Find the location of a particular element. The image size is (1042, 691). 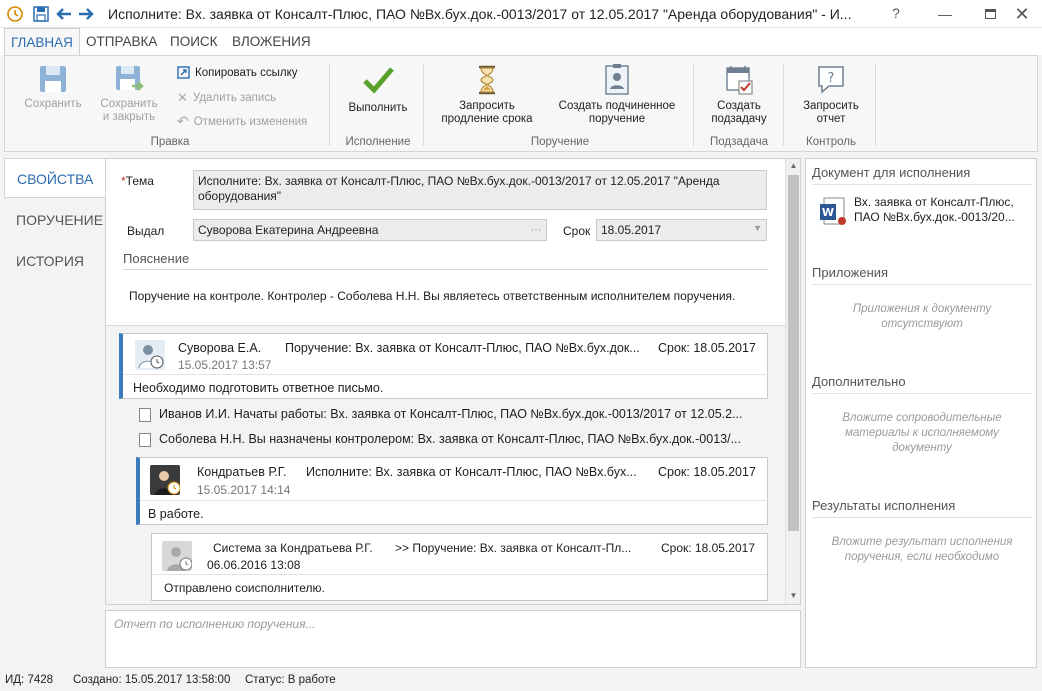

browse-dots-icon: ··· is located at coordinates (536, 229).